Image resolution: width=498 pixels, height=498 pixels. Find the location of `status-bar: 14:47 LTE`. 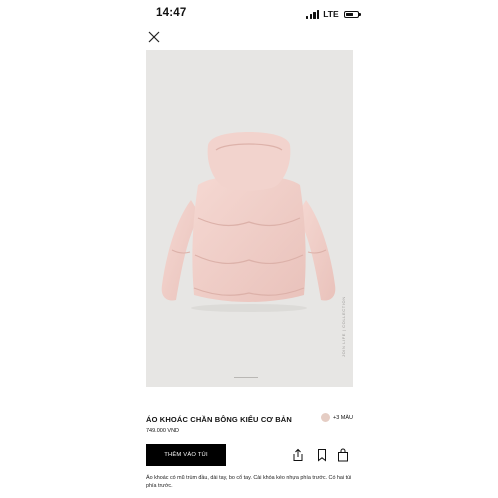

status-bar: 14:47 LTE is located at coordinates (249, 14).